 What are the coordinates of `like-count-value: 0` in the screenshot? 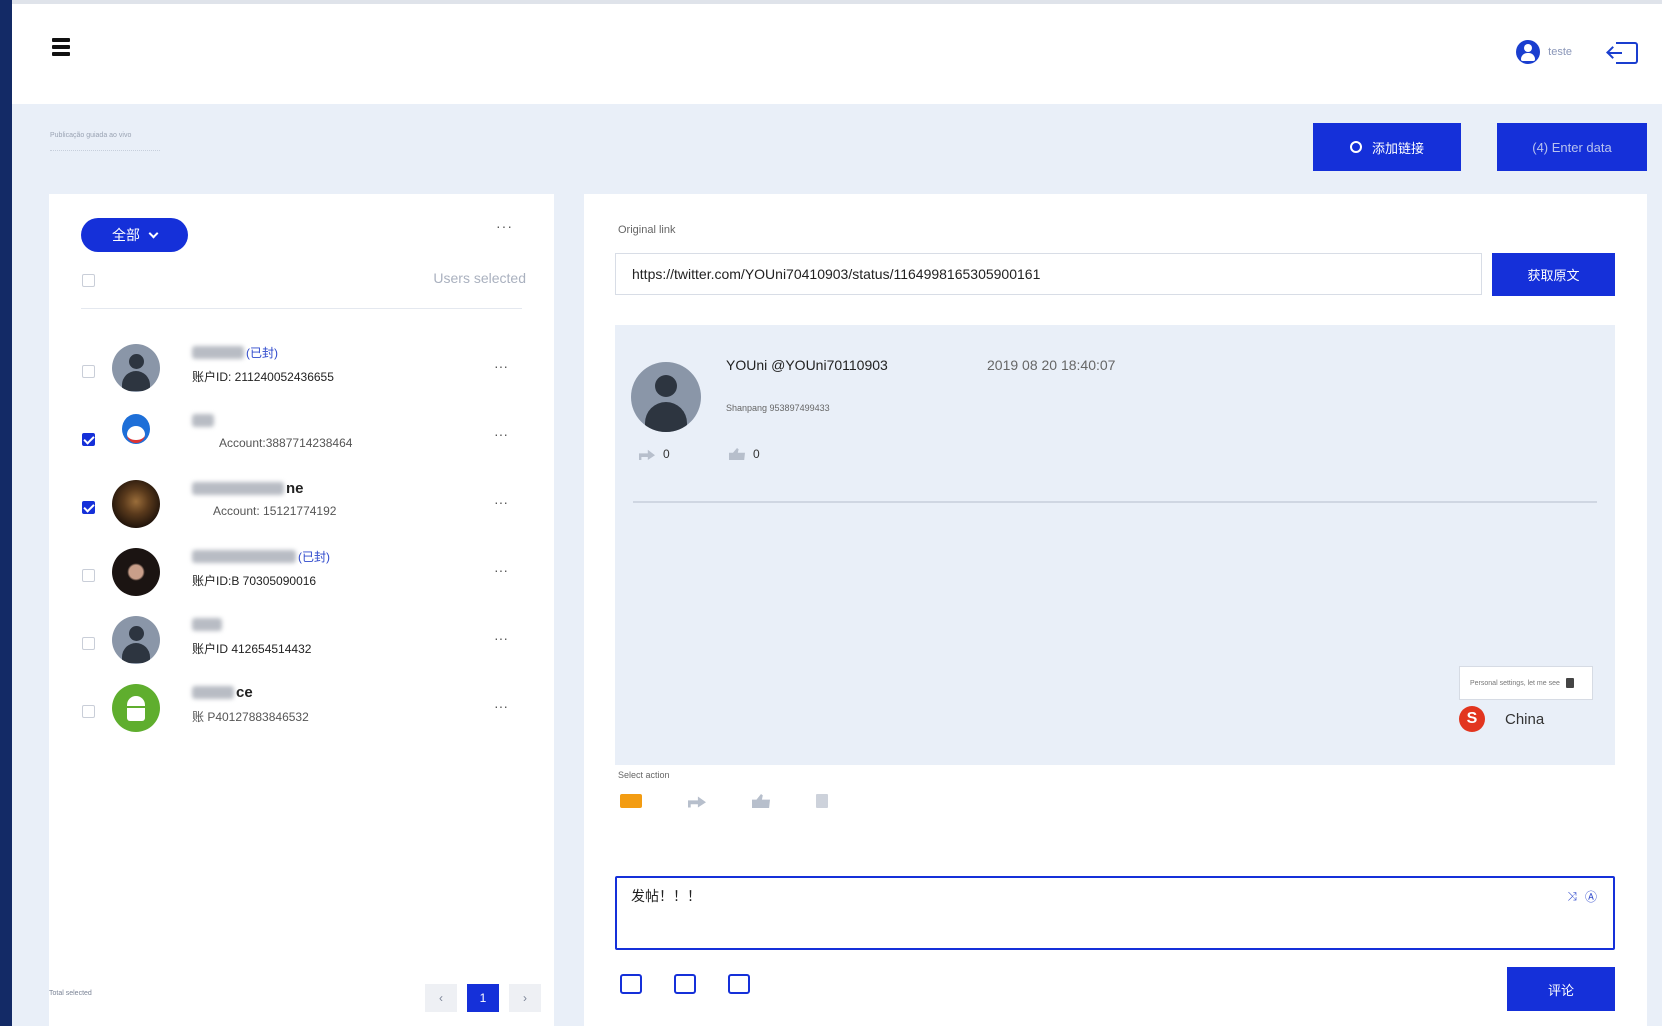 It's located at (756, 454).